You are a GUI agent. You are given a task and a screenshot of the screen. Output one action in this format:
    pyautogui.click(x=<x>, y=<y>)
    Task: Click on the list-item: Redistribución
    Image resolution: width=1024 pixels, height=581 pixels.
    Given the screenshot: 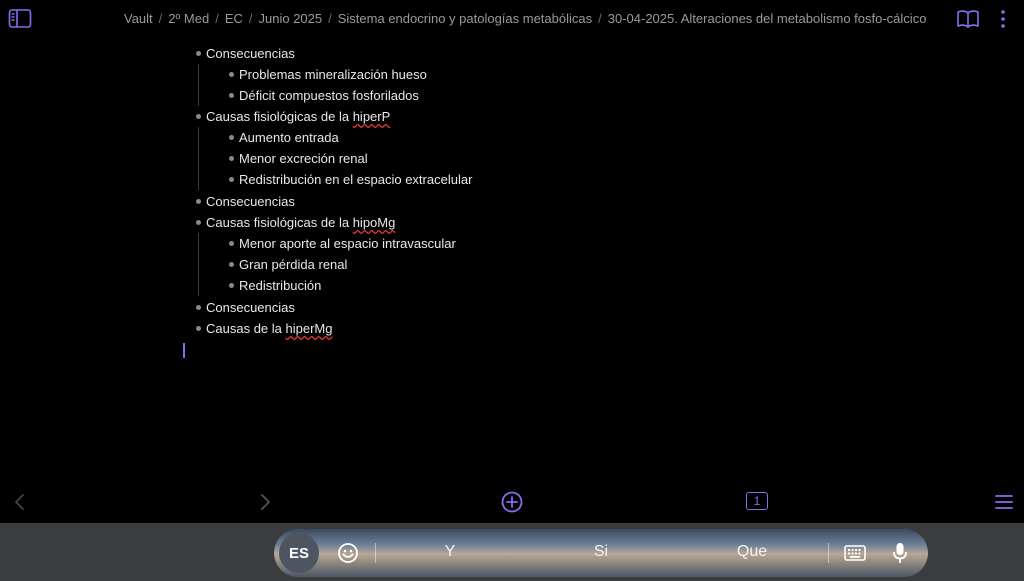 What is the action you would take?
    pyautogui.click(x=275, y=285)
    